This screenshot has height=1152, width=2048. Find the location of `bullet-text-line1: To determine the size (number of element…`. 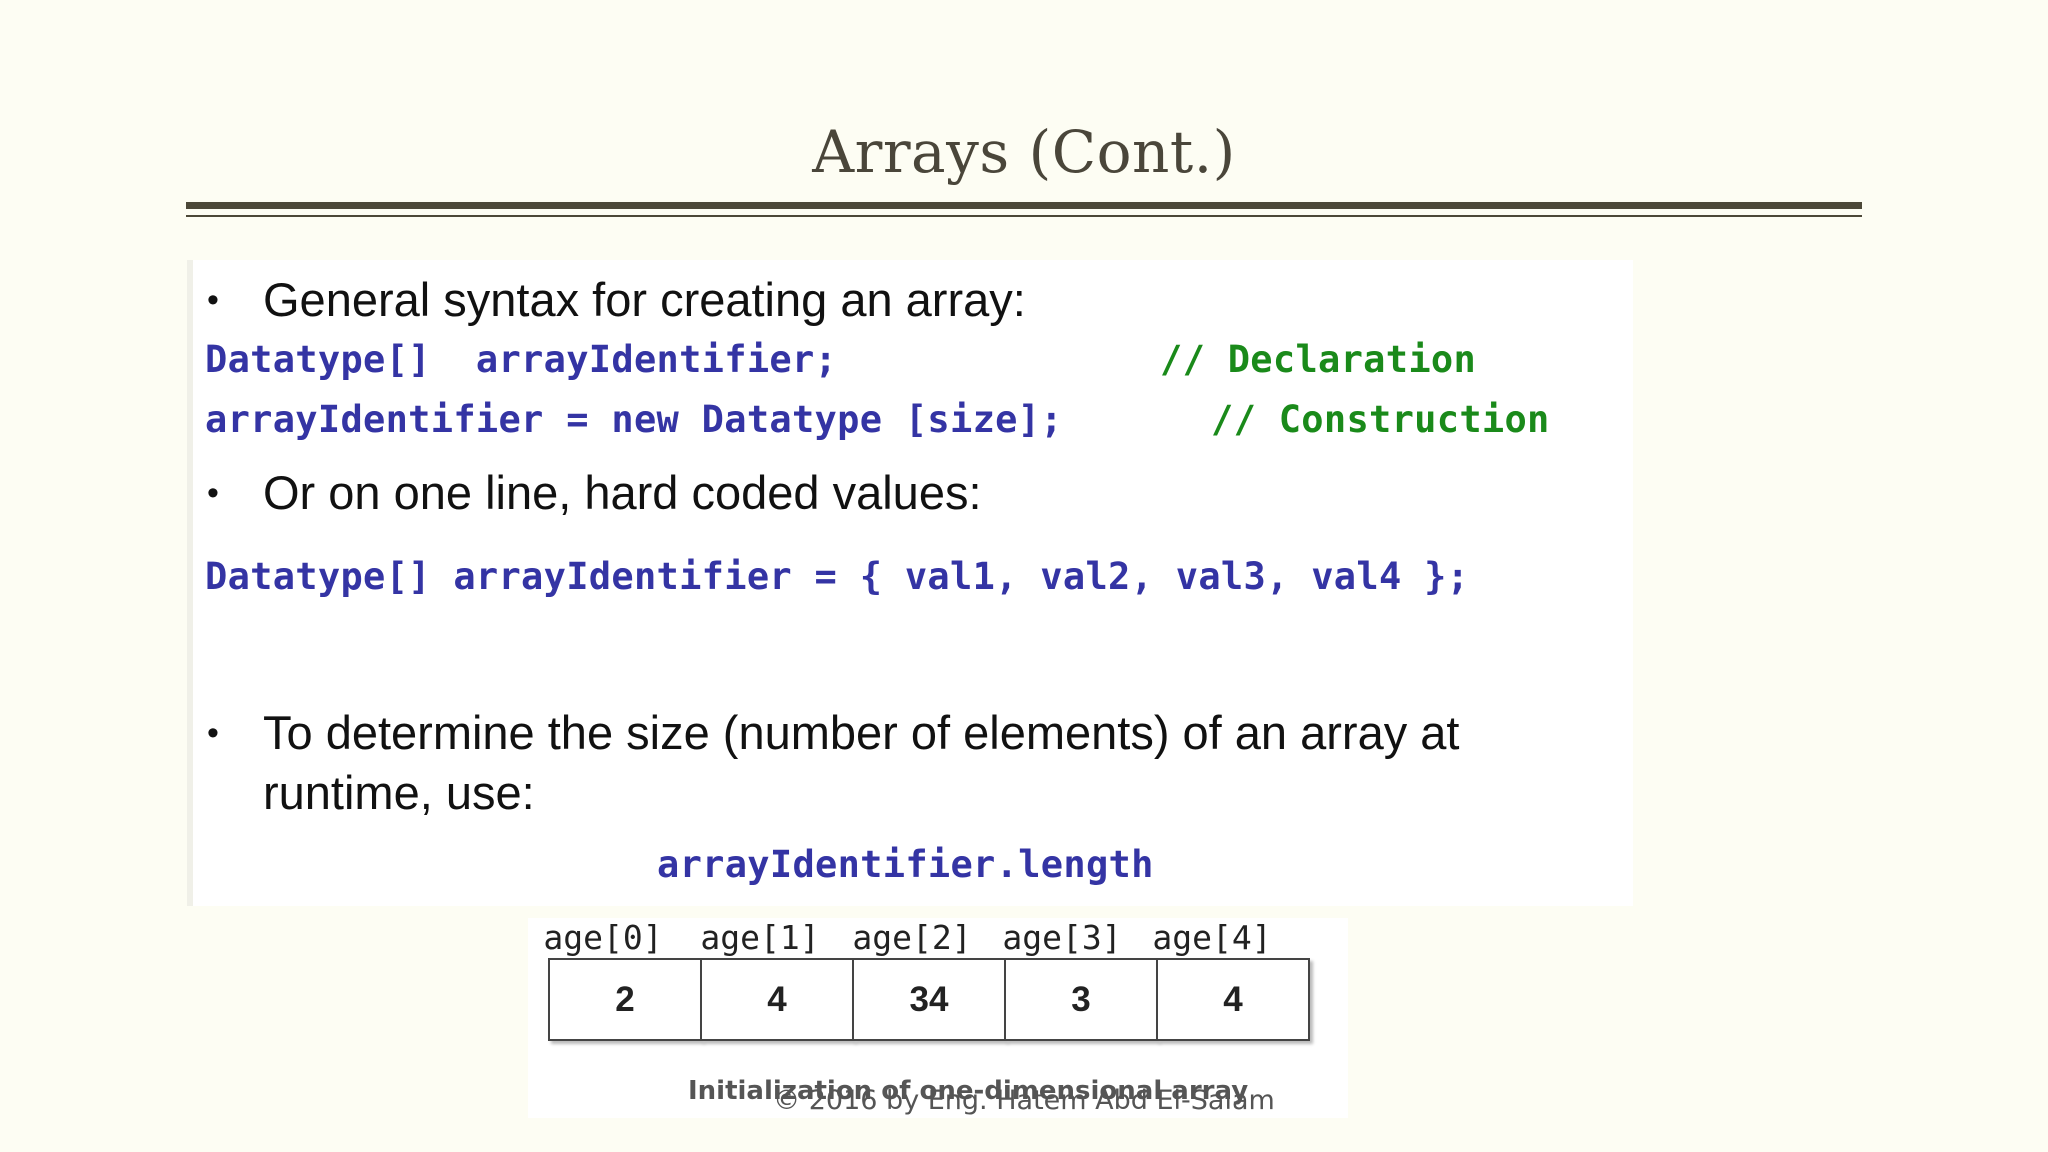

bullet-text-line1: To determine the size (number of element… is located at coordinates (861, 732).